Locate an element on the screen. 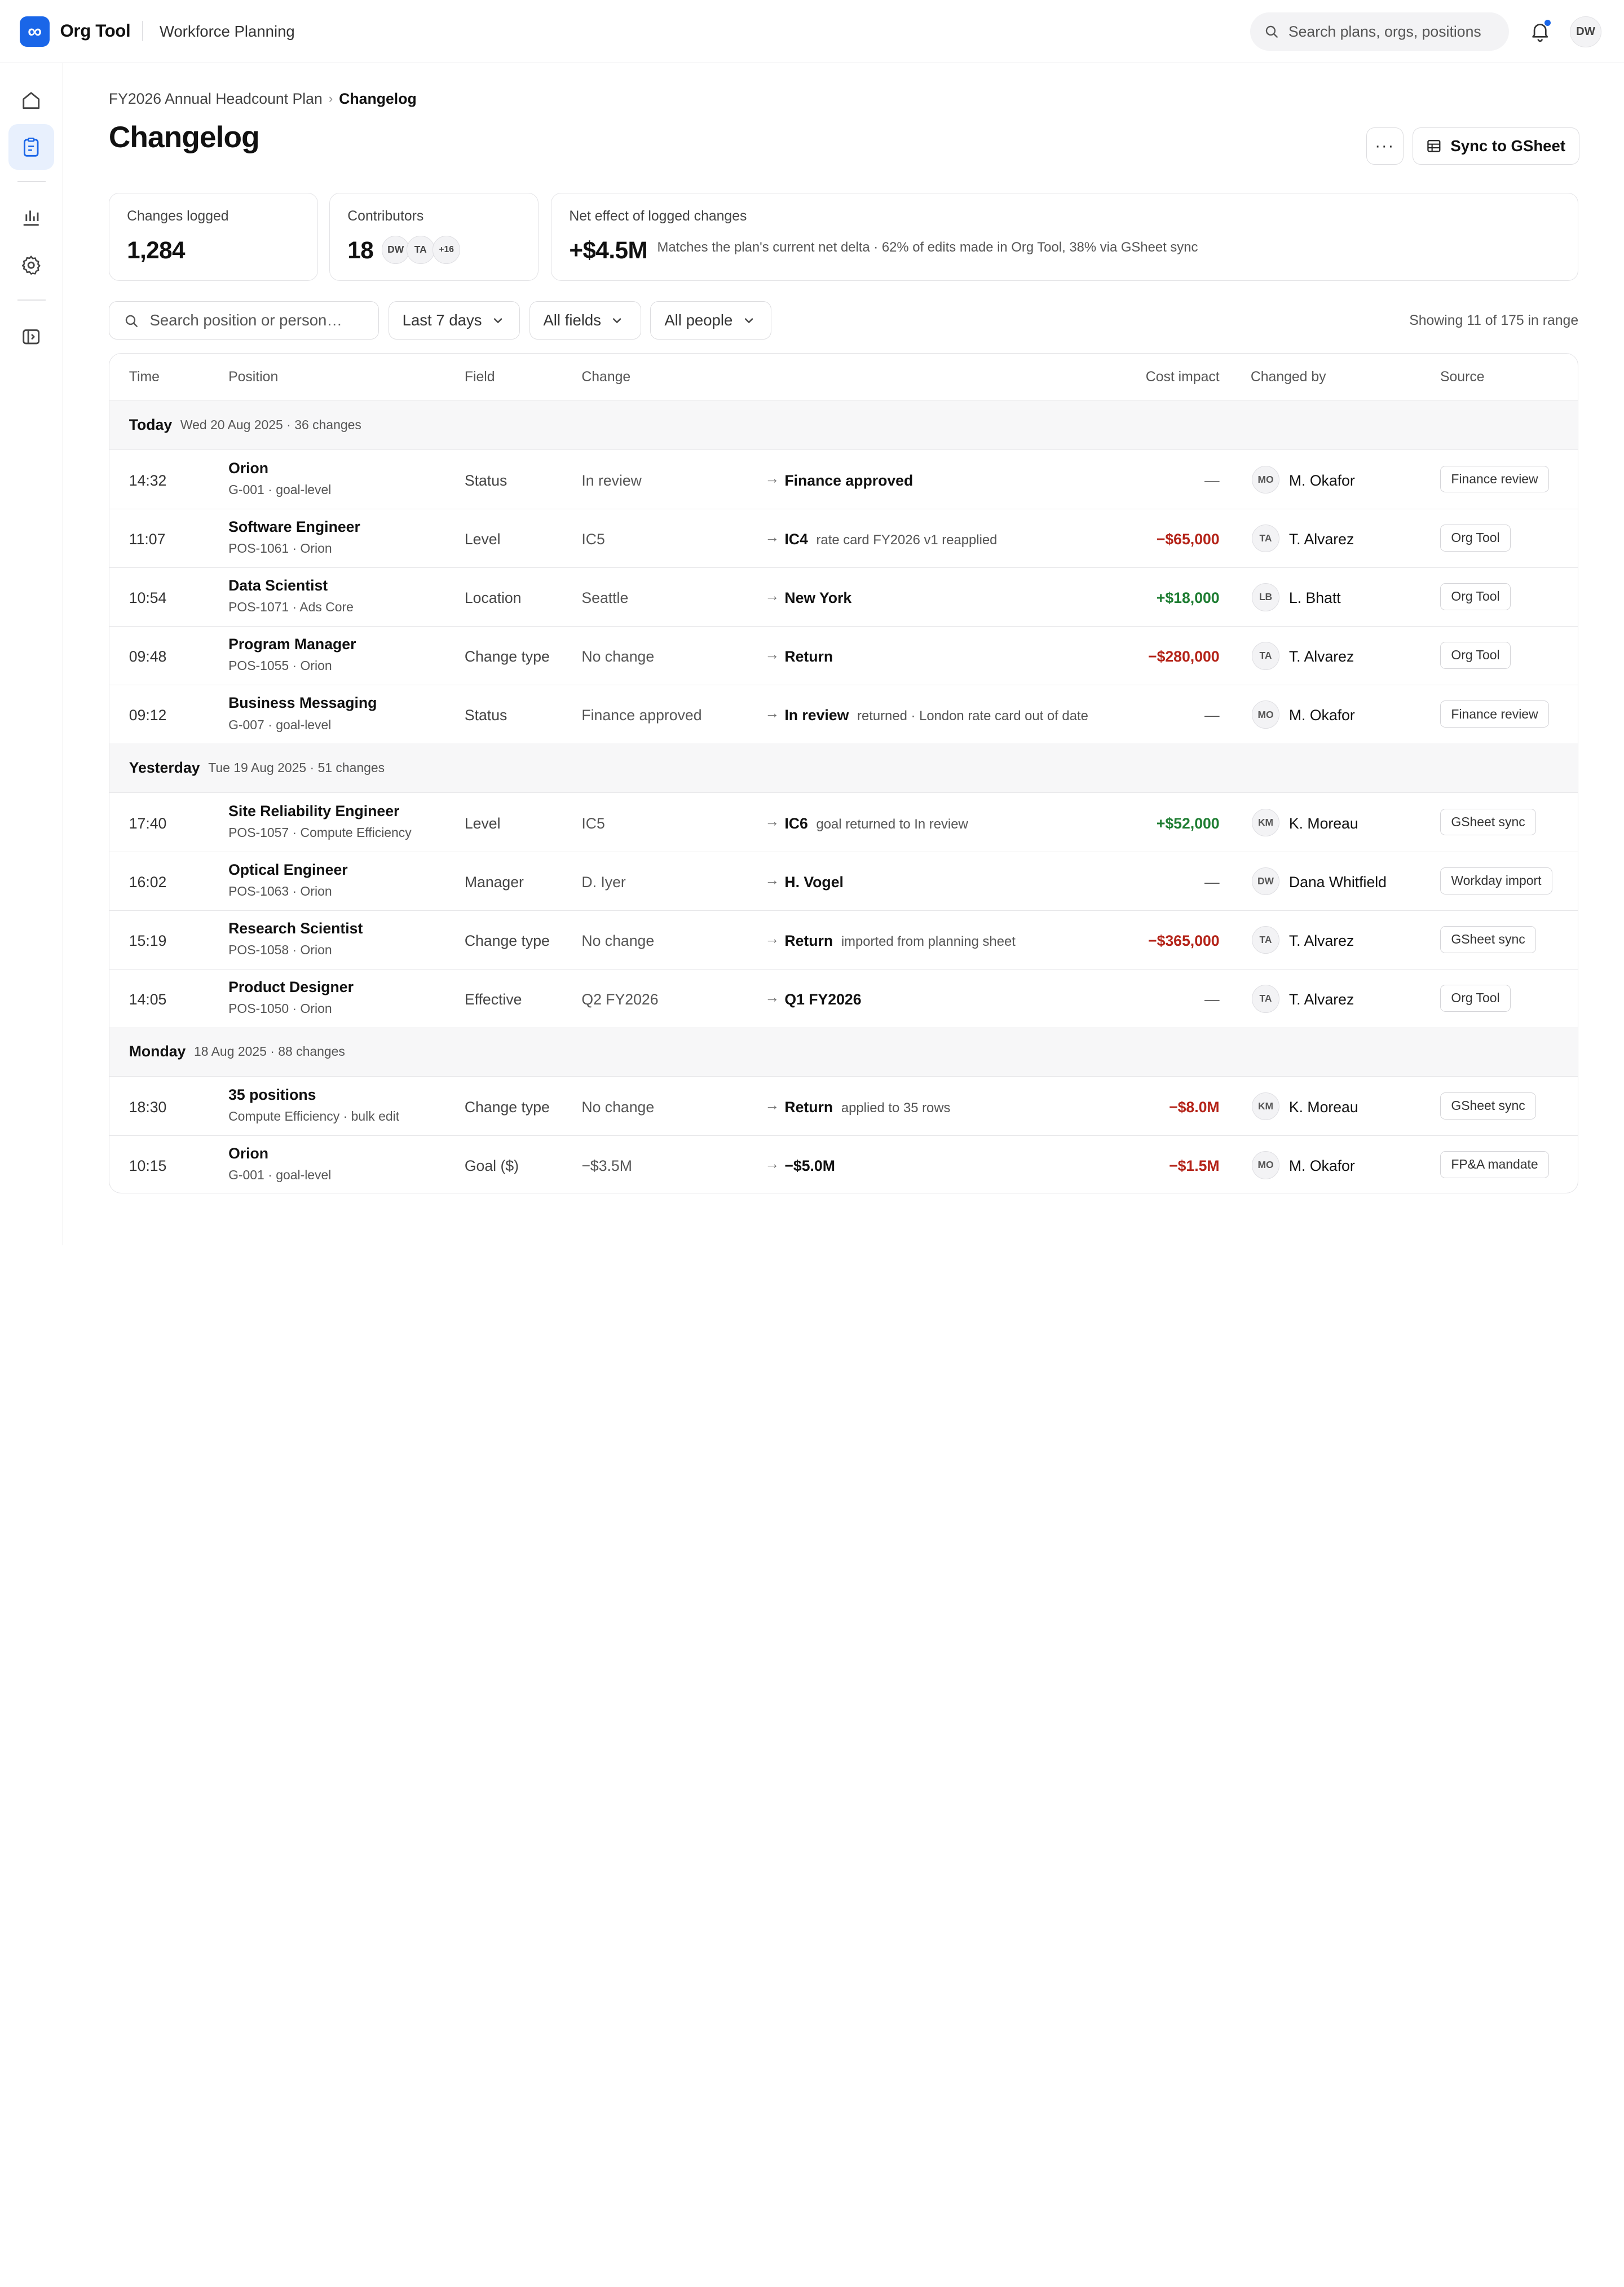 The height and width of the screenshot is (2287, 1624). column-header-cost-impact: Cost impact is located at coordinates (1183, 377).